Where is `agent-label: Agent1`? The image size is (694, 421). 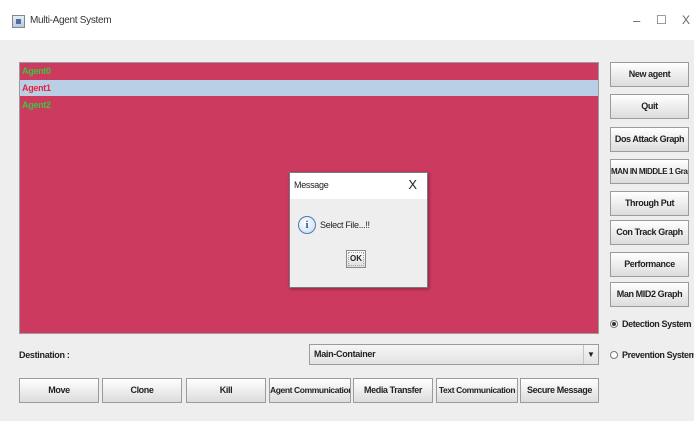
agent-label: Agent1 is located at coordinates (36, 88).